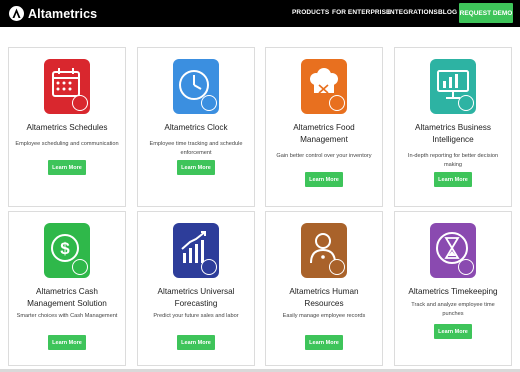 Image resolution: width=520 pixels, height=372 pixels. Describe the element at coordinates (67, 86) in the screenshot. I see `calendar-icon` at that location.